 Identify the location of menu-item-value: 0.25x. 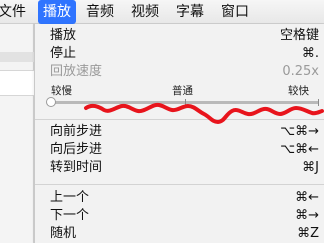
(300, 71).